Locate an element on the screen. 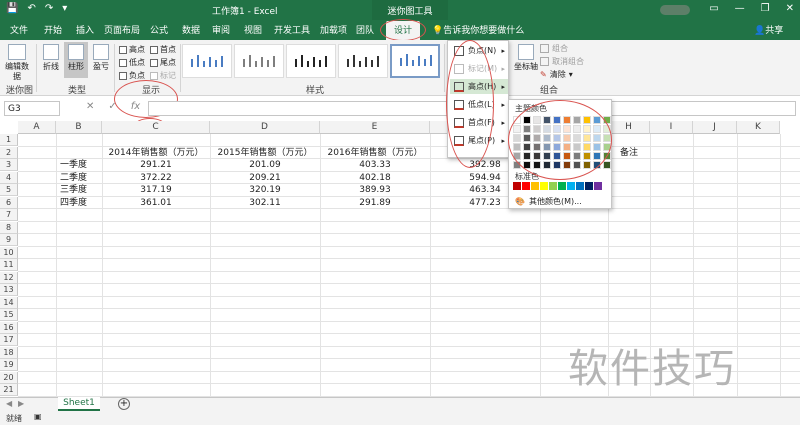  row-header: 6 is located at coordinates (9, 202).